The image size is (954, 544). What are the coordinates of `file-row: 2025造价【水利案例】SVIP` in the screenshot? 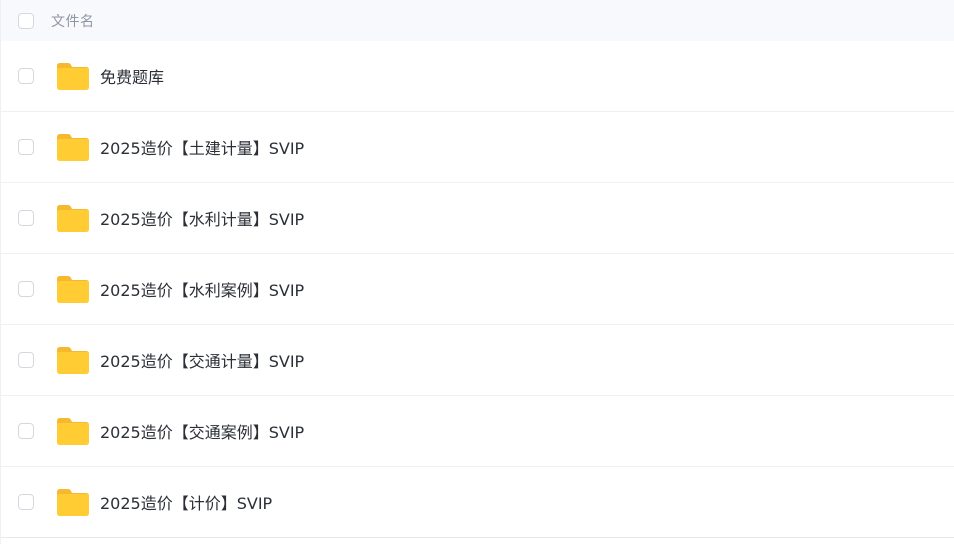 It's located at (477, 289).